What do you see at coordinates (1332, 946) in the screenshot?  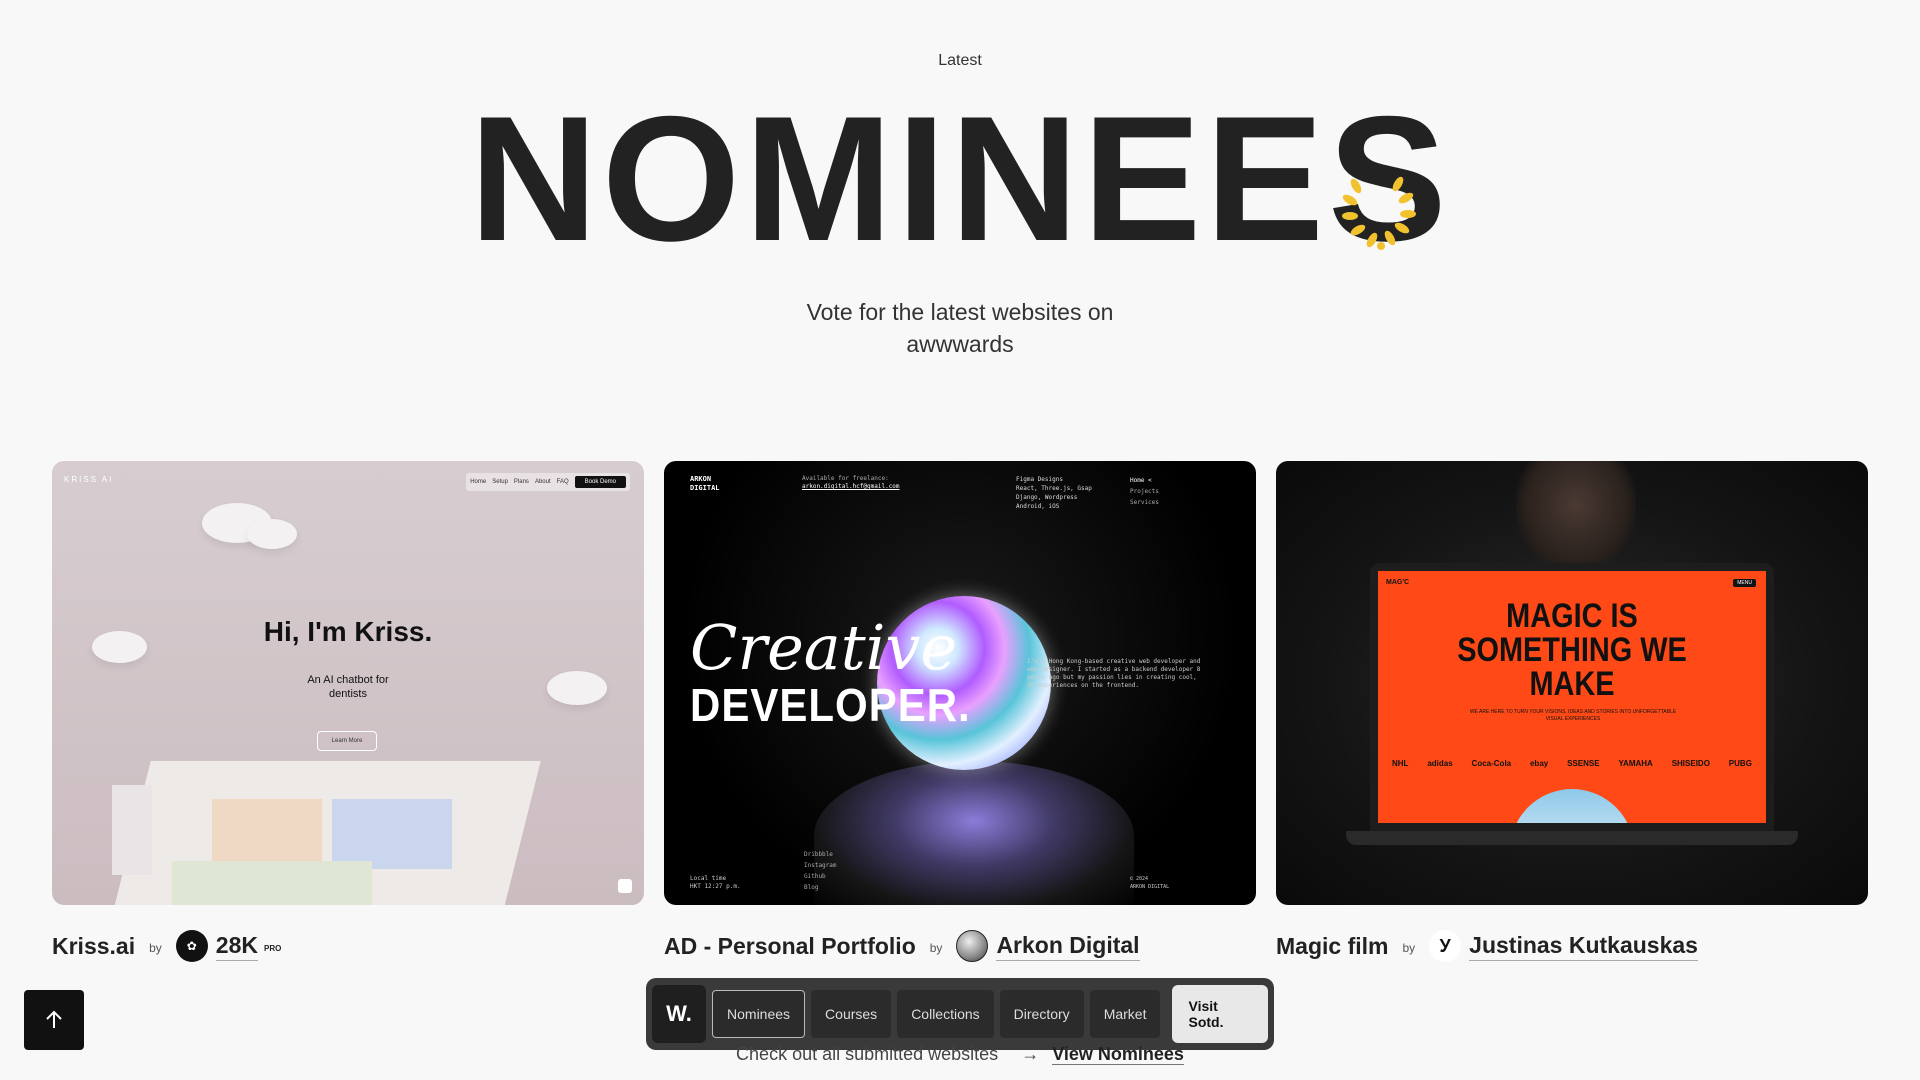 I see `card-title: Magic film` at bounding box center [1332, 946].